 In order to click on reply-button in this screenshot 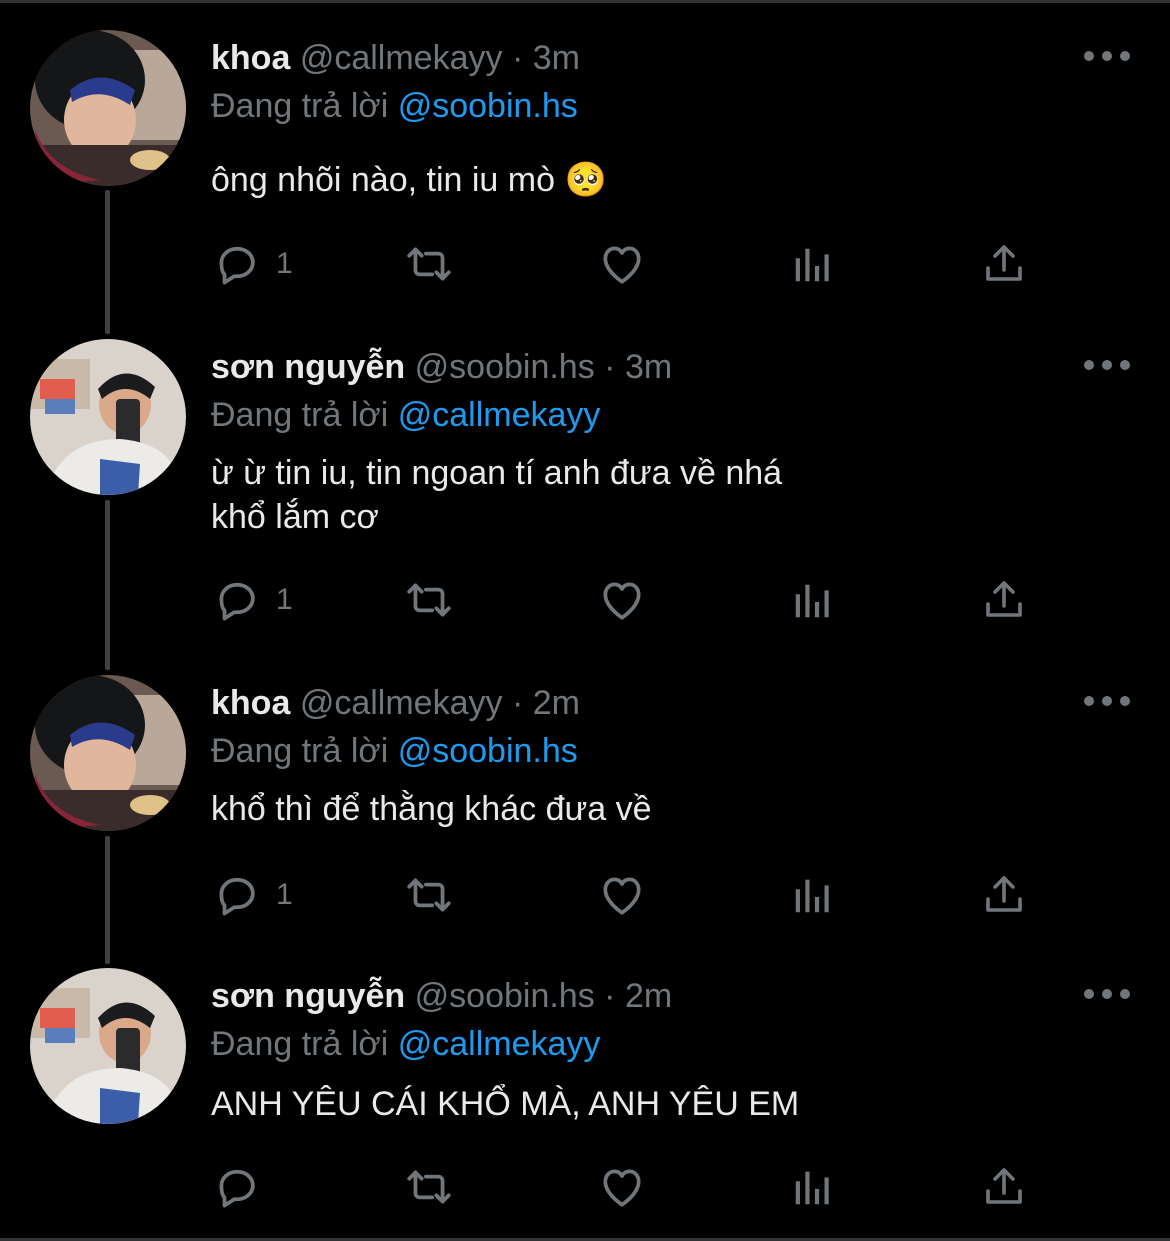, I will do `click(244, 1187)`.